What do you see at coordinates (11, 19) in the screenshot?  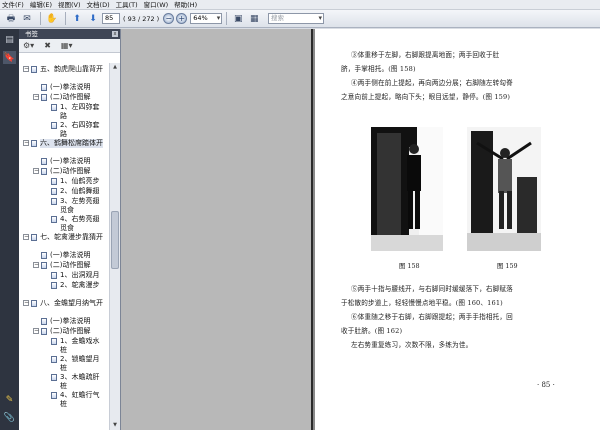 I see `print-icon: 🖶` at bounding box center [11, 19].